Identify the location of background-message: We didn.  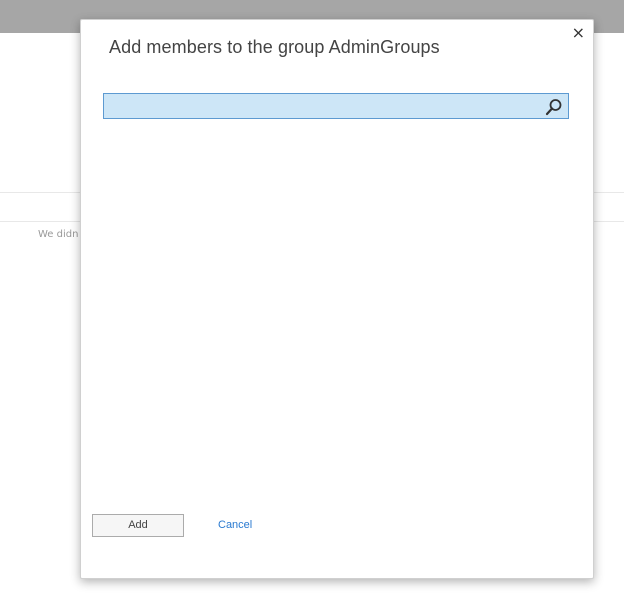
(58, 234).